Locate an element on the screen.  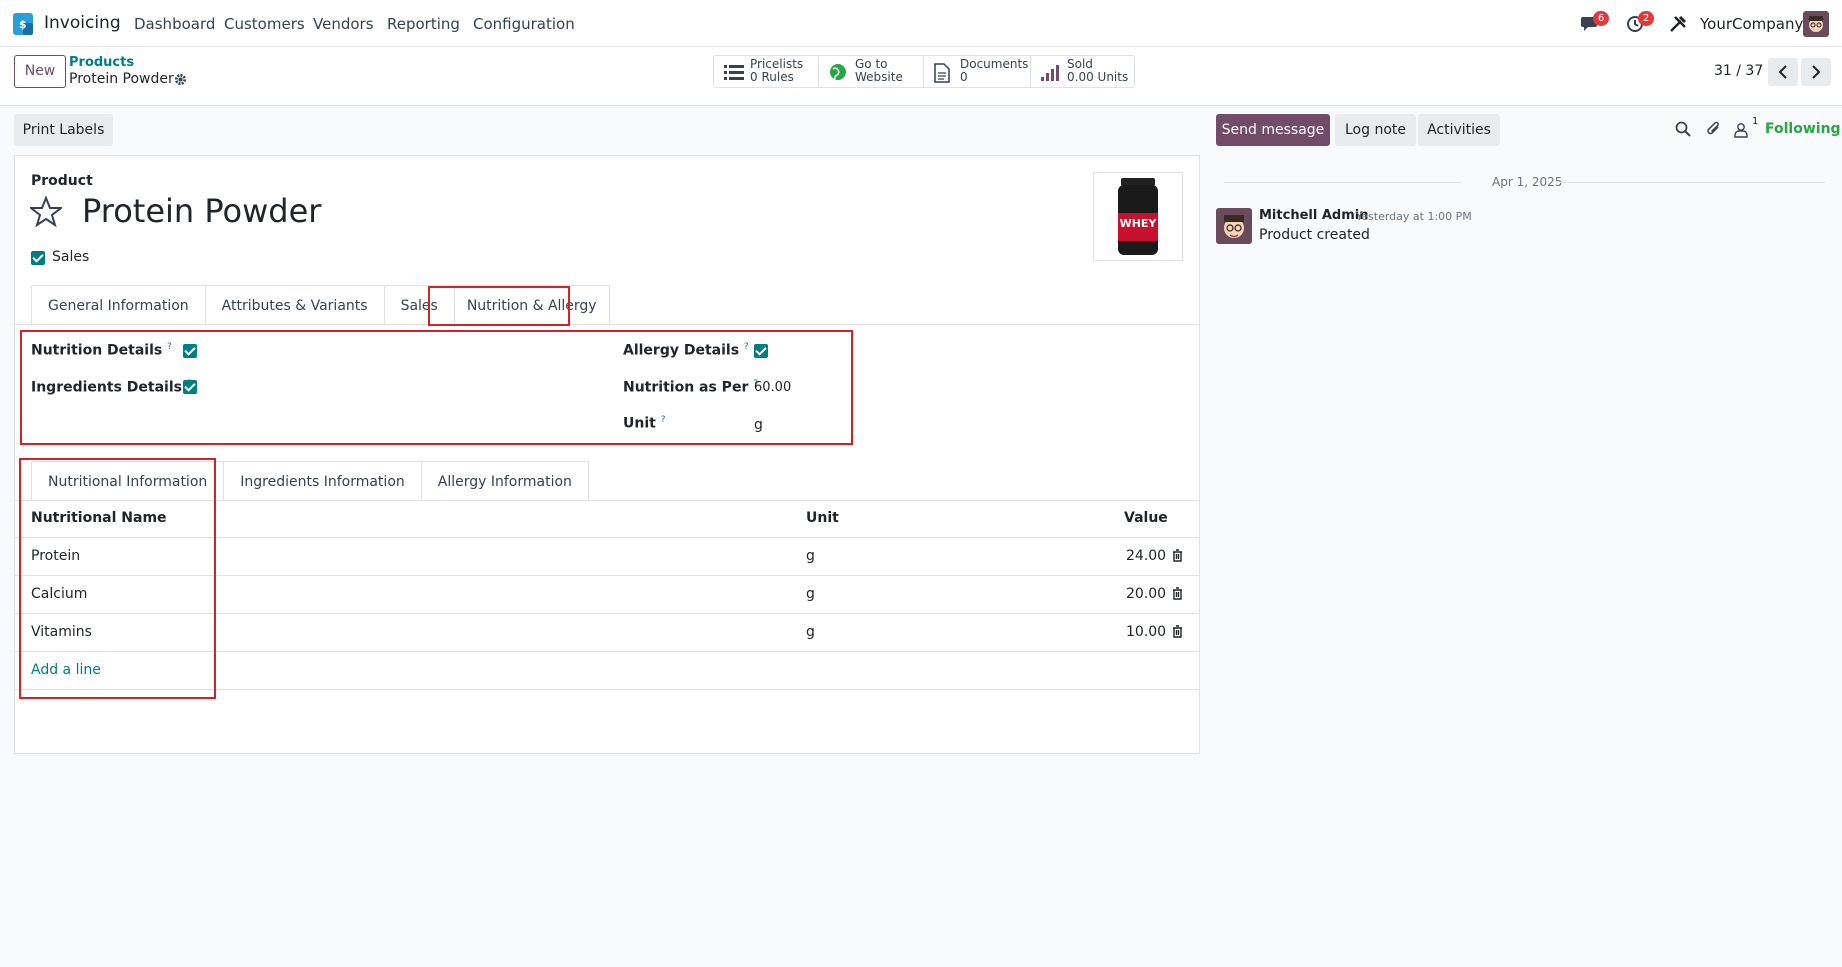
user-avatar is located at coordinates (1816, 24).